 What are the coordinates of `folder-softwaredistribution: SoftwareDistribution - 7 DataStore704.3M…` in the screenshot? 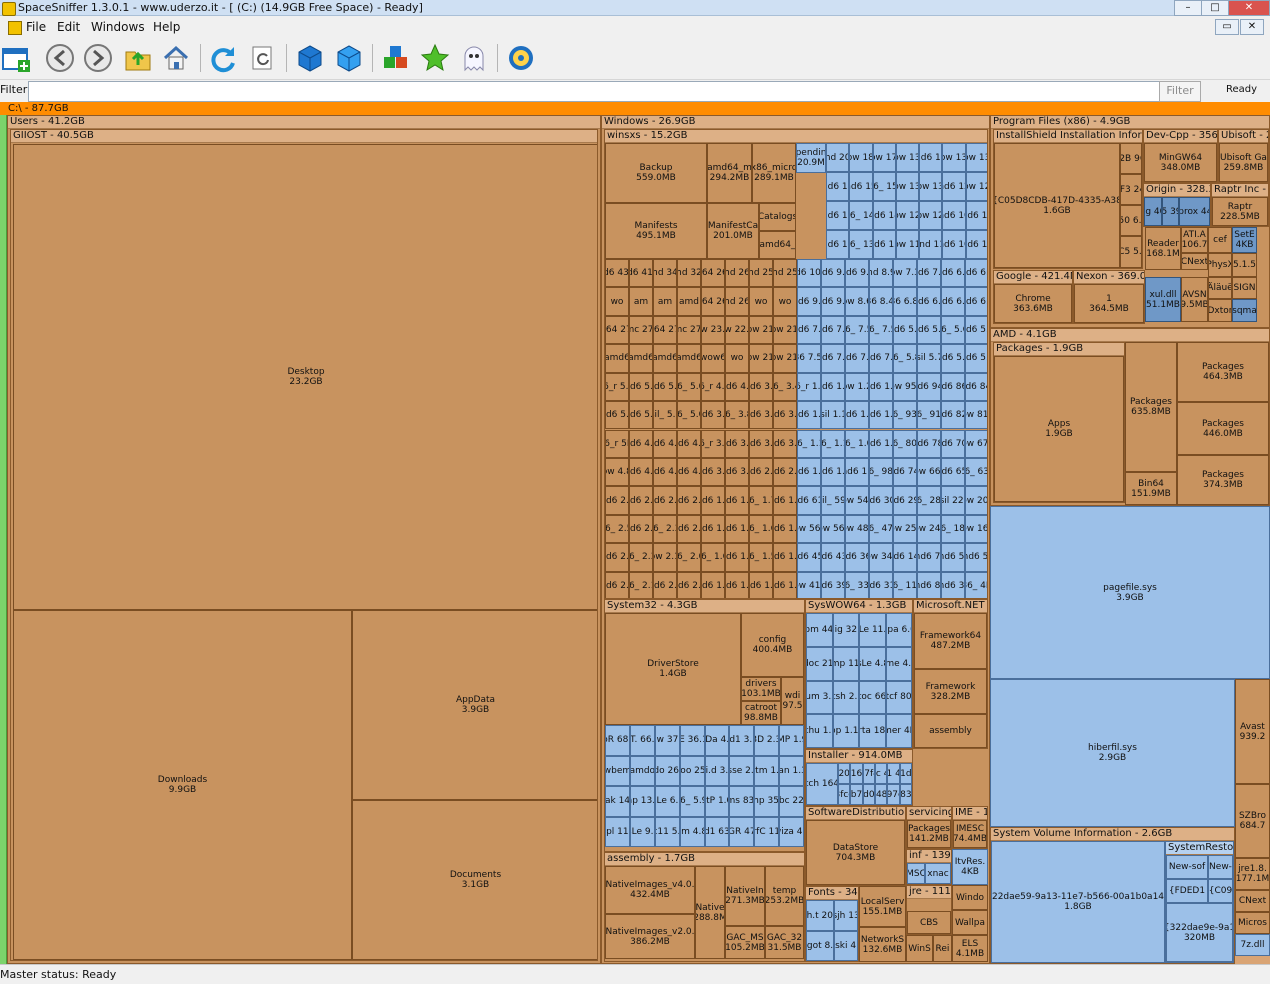 It's located at (855, 846).